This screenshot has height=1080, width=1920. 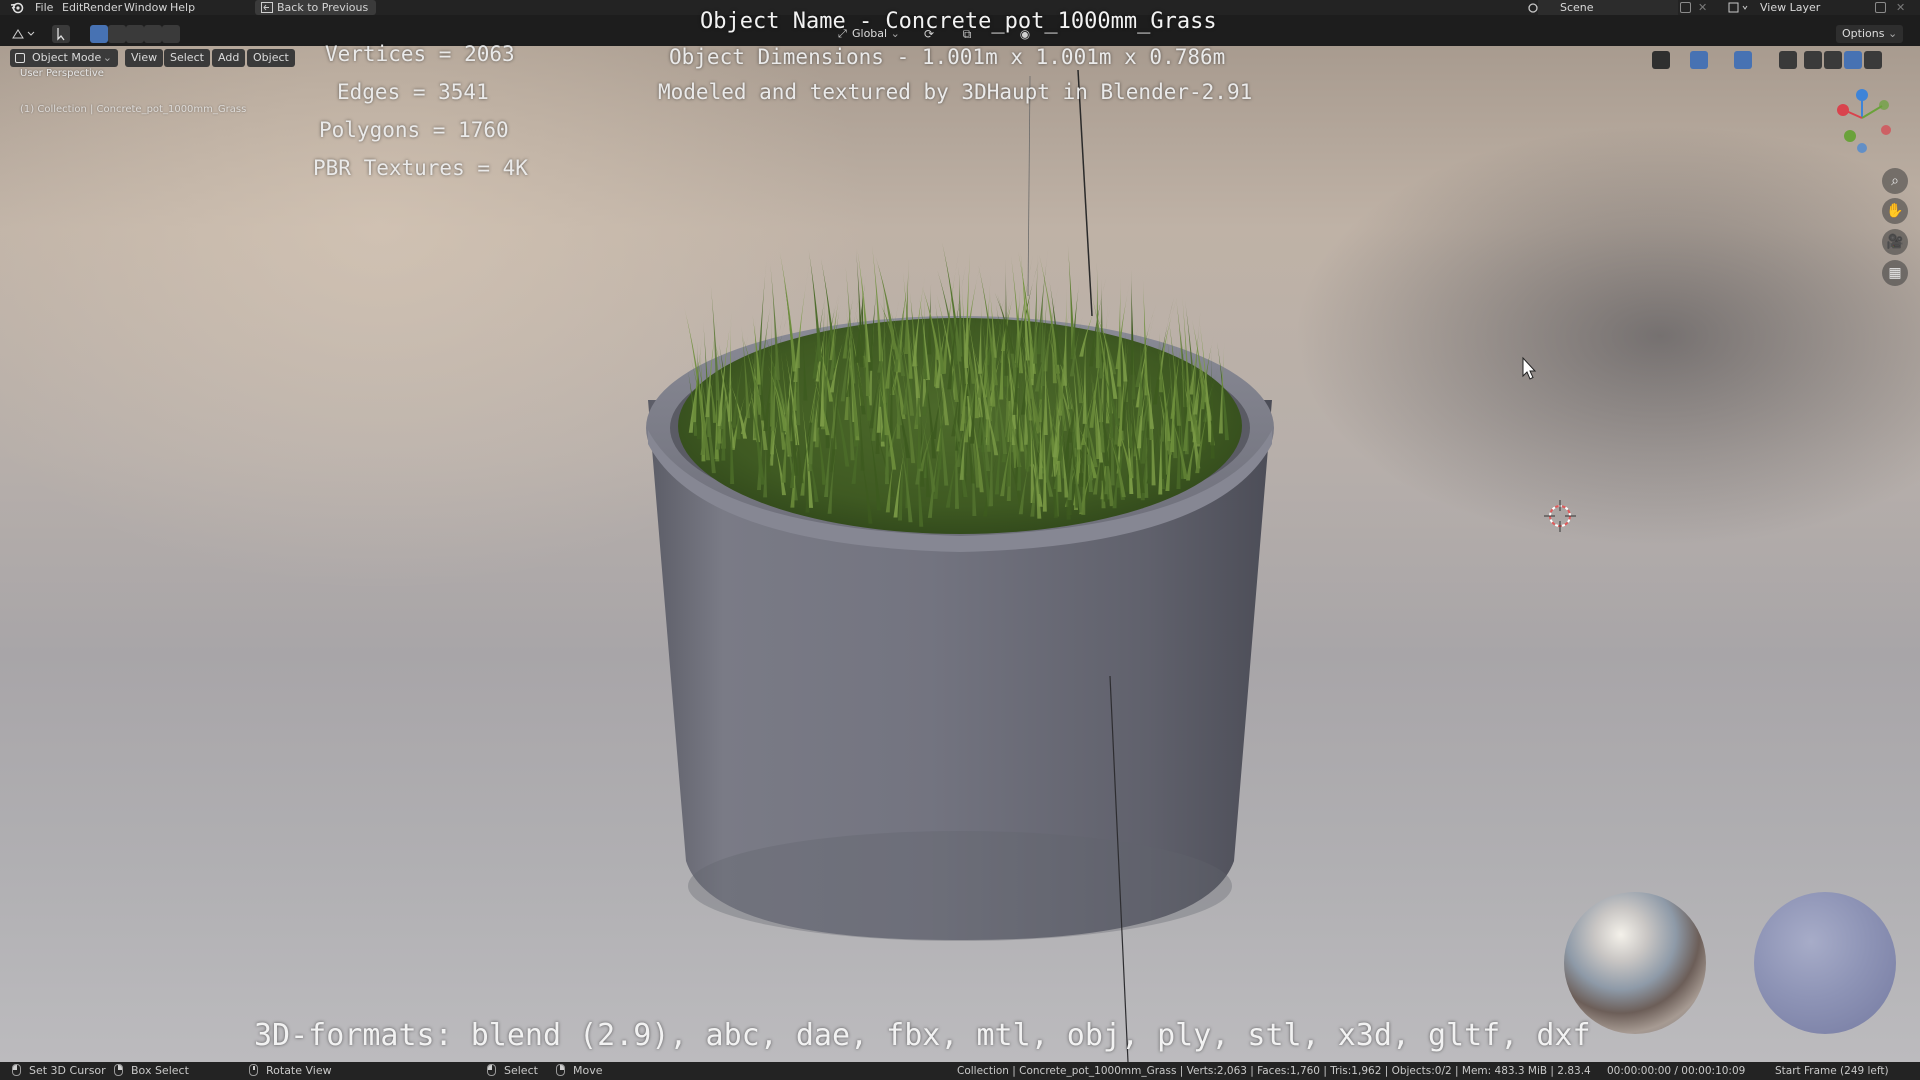 What do you see at coordinates (267, 7) in the screenshot?
I see `back-icon` at bounding box center [267, 7].